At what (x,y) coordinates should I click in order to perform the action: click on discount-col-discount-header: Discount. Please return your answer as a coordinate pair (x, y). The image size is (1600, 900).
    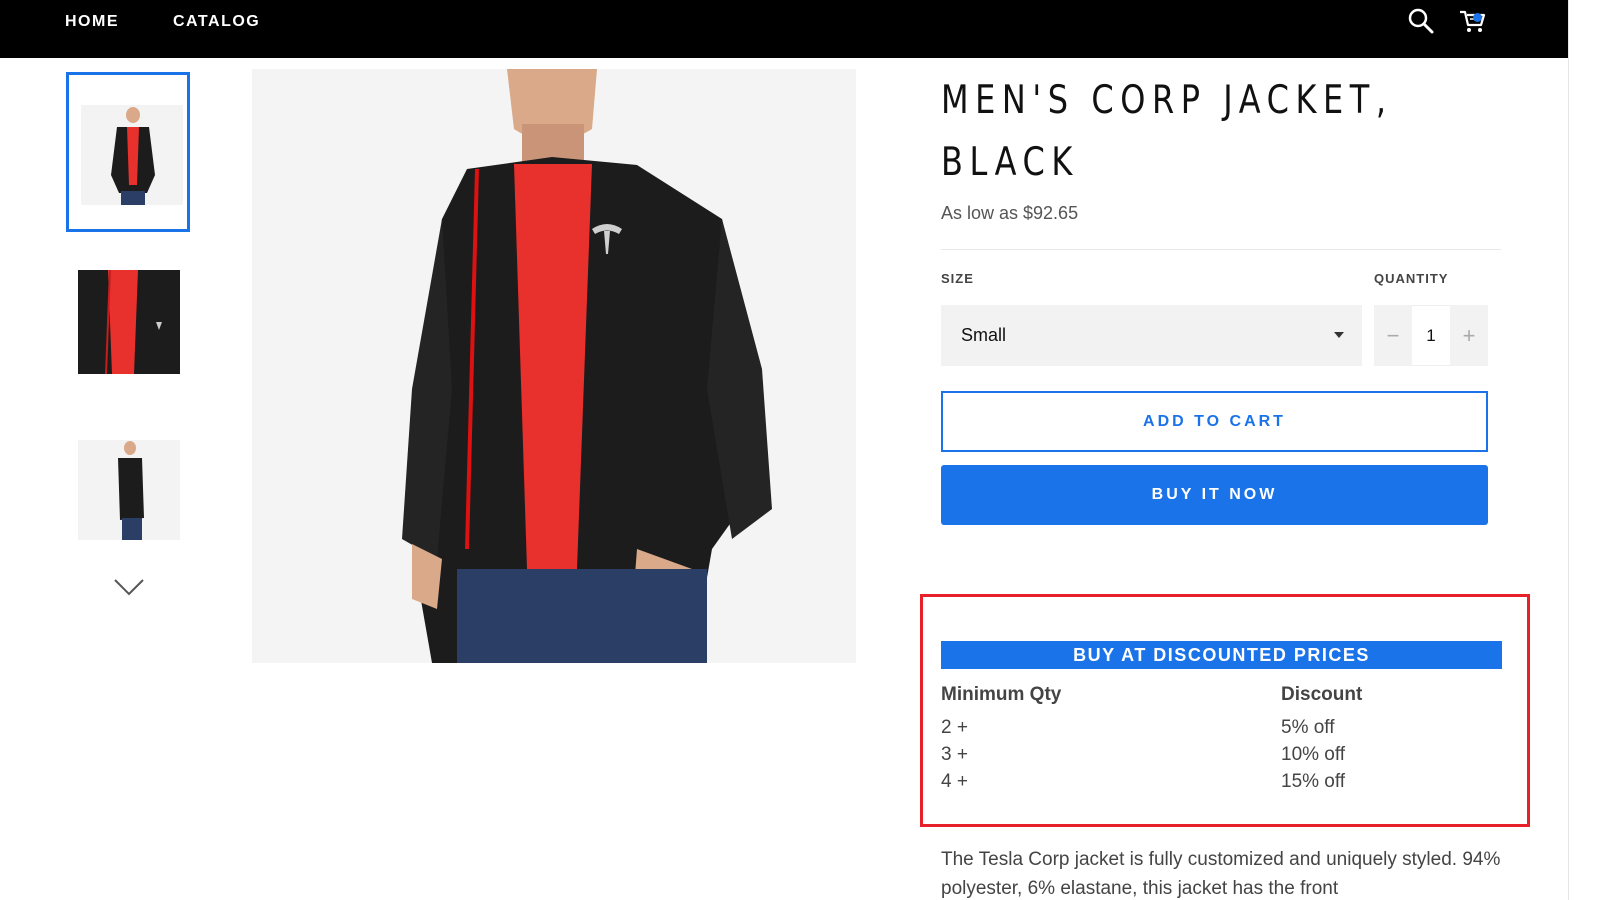
    Looking at the image, I should click on (1322, 694).